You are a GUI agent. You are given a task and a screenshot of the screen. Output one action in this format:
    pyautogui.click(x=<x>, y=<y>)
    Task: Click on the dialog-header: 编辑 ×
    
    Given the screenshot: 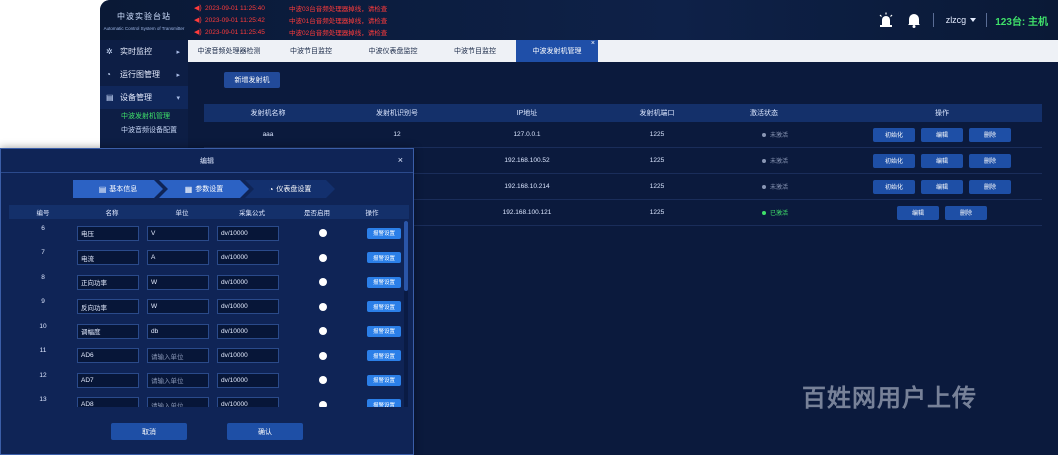 What is the action you would take?
    pyautogui.click(x=207, y=161)
    